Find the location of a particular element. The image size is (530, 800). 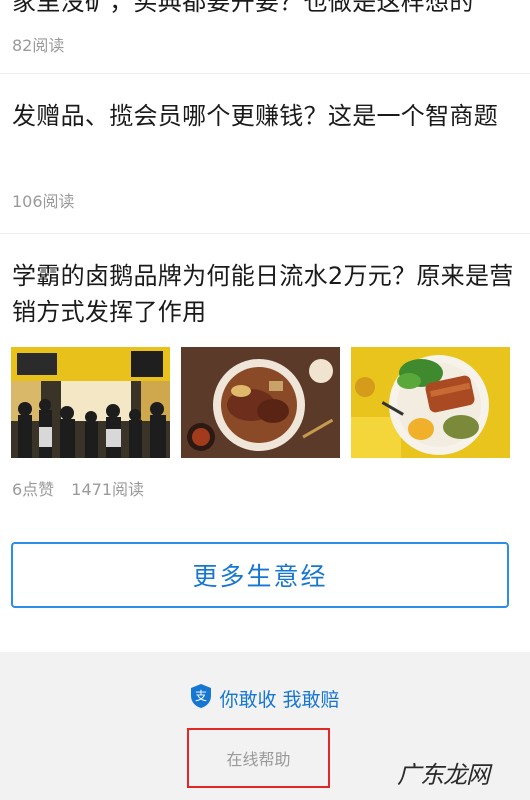

guarantee-slogan: 支 你敢收 我敢赔 is located at coordinates (265, 698).